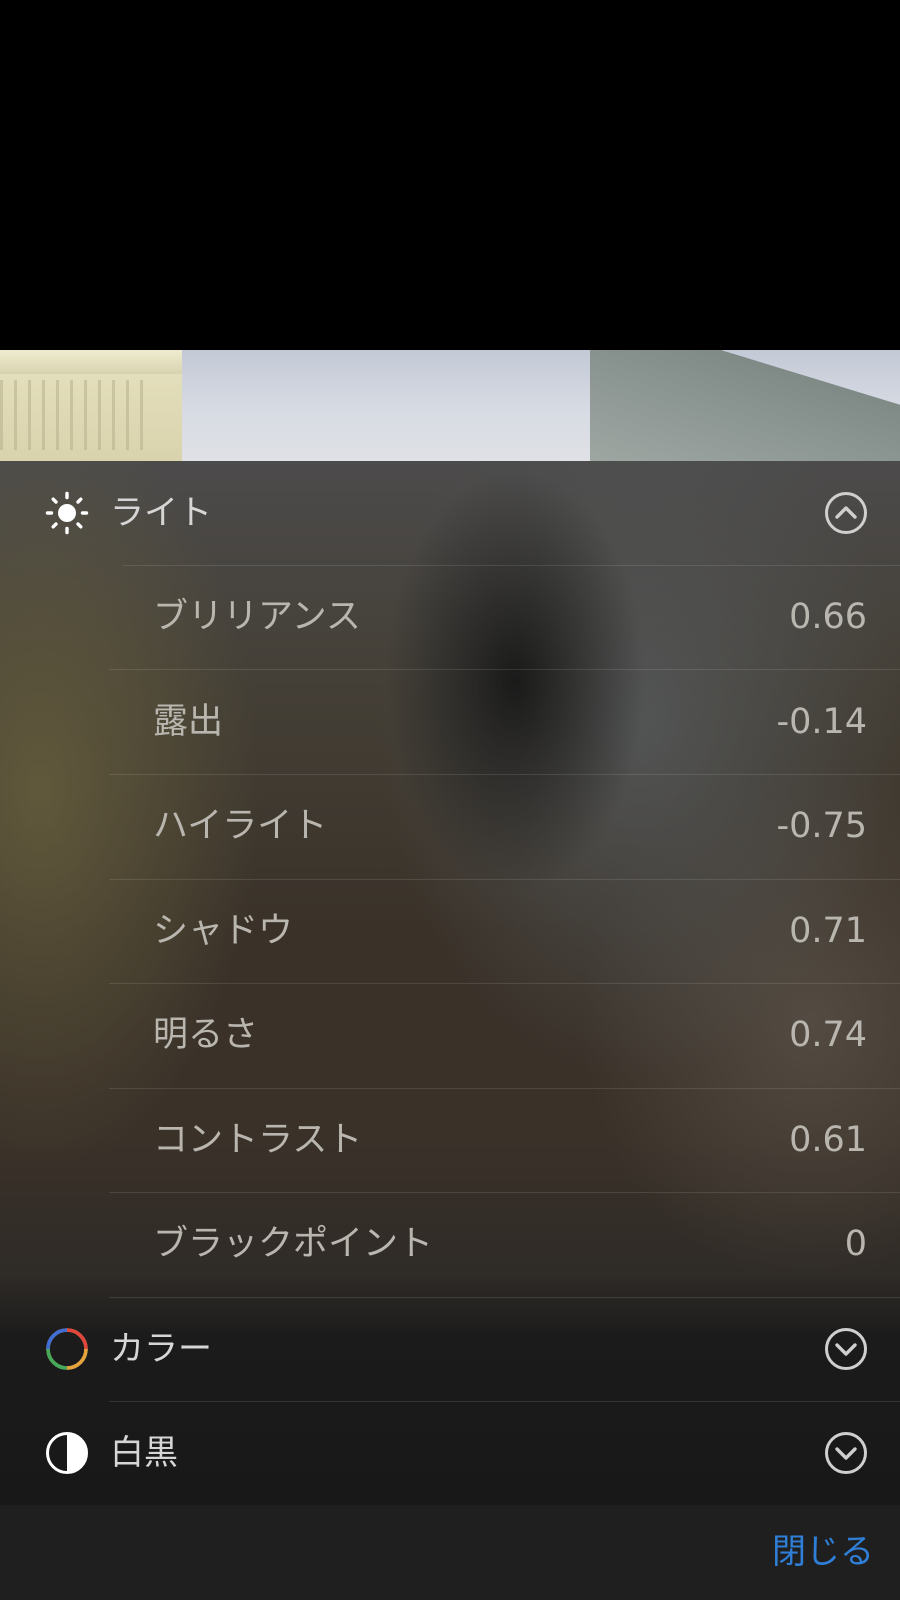 This screenshot has height=1600, width=900. Describe the element at coordinates (745, 405) in the screenshot. I see `building-right` at that location.